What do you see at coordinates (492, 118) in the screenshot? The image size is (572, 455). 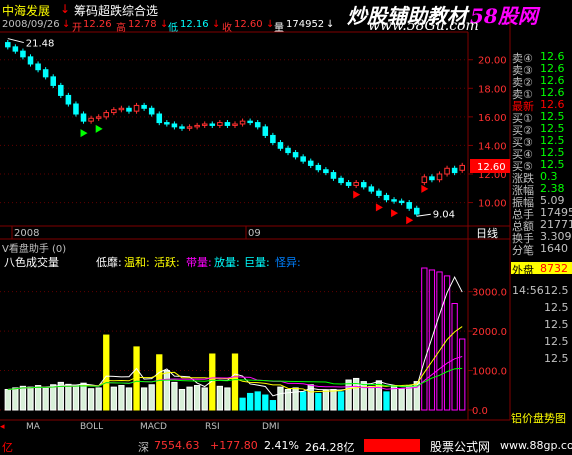 I see `price-axis-label: 16.00` at bounding box center [492, 118].